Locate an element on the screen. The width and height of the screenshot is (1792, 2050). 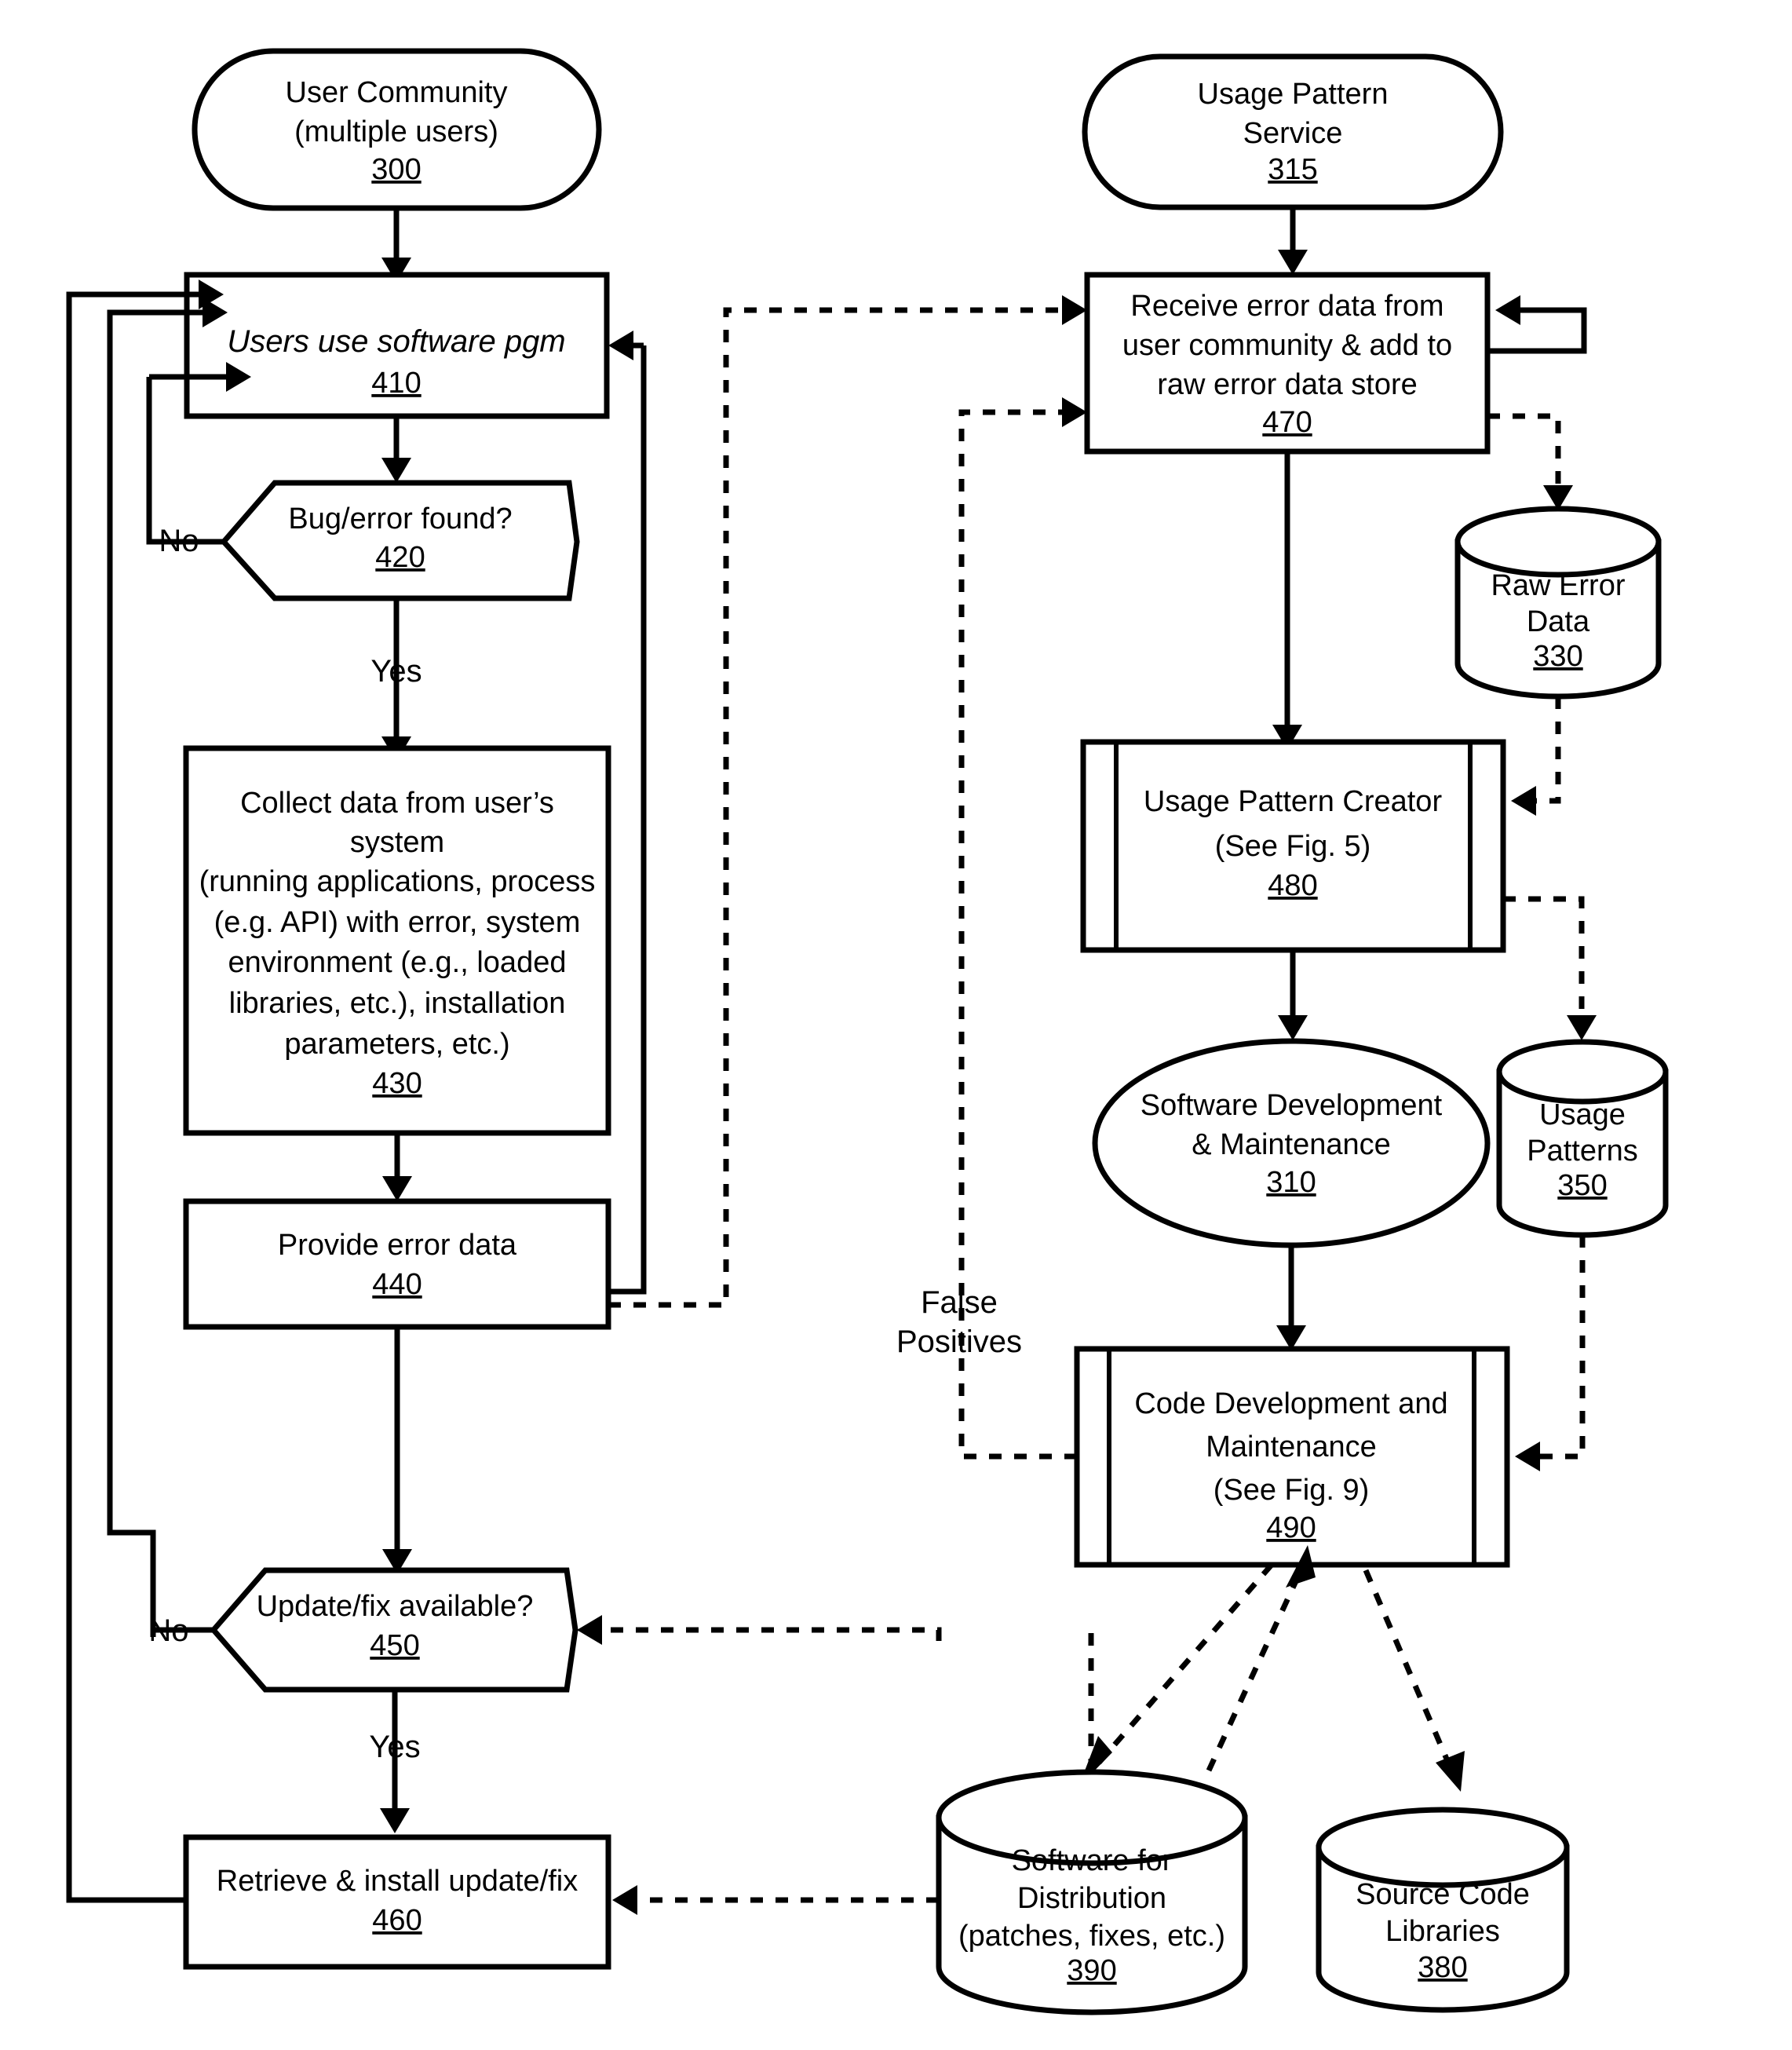
usage-patterns-line2: Patterns is located at coordinates (1583, 1152).